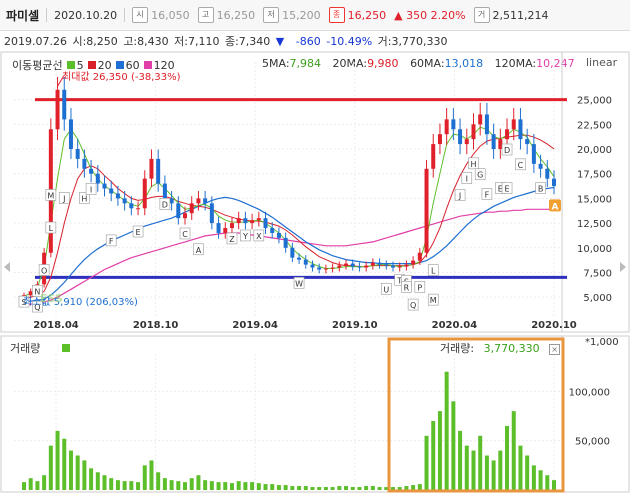  I want to click on y-tick-label: 5,000, so click(597, 298).